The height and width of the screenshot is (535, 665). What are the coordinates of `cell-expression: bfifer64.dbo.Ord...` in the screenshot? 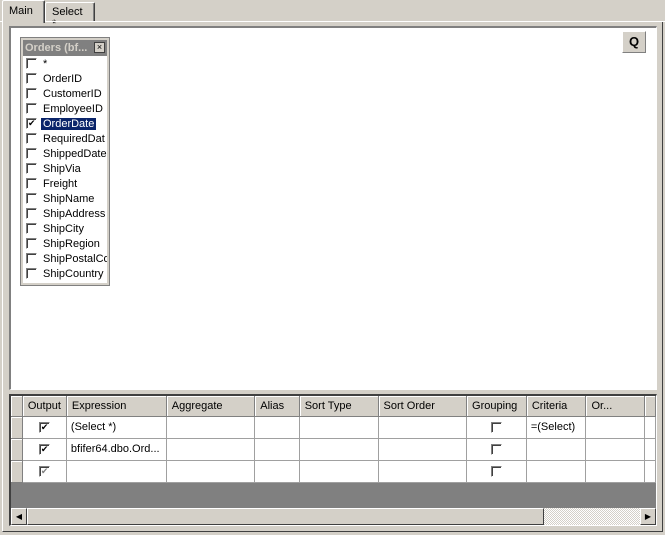 It's located at (116, 449).